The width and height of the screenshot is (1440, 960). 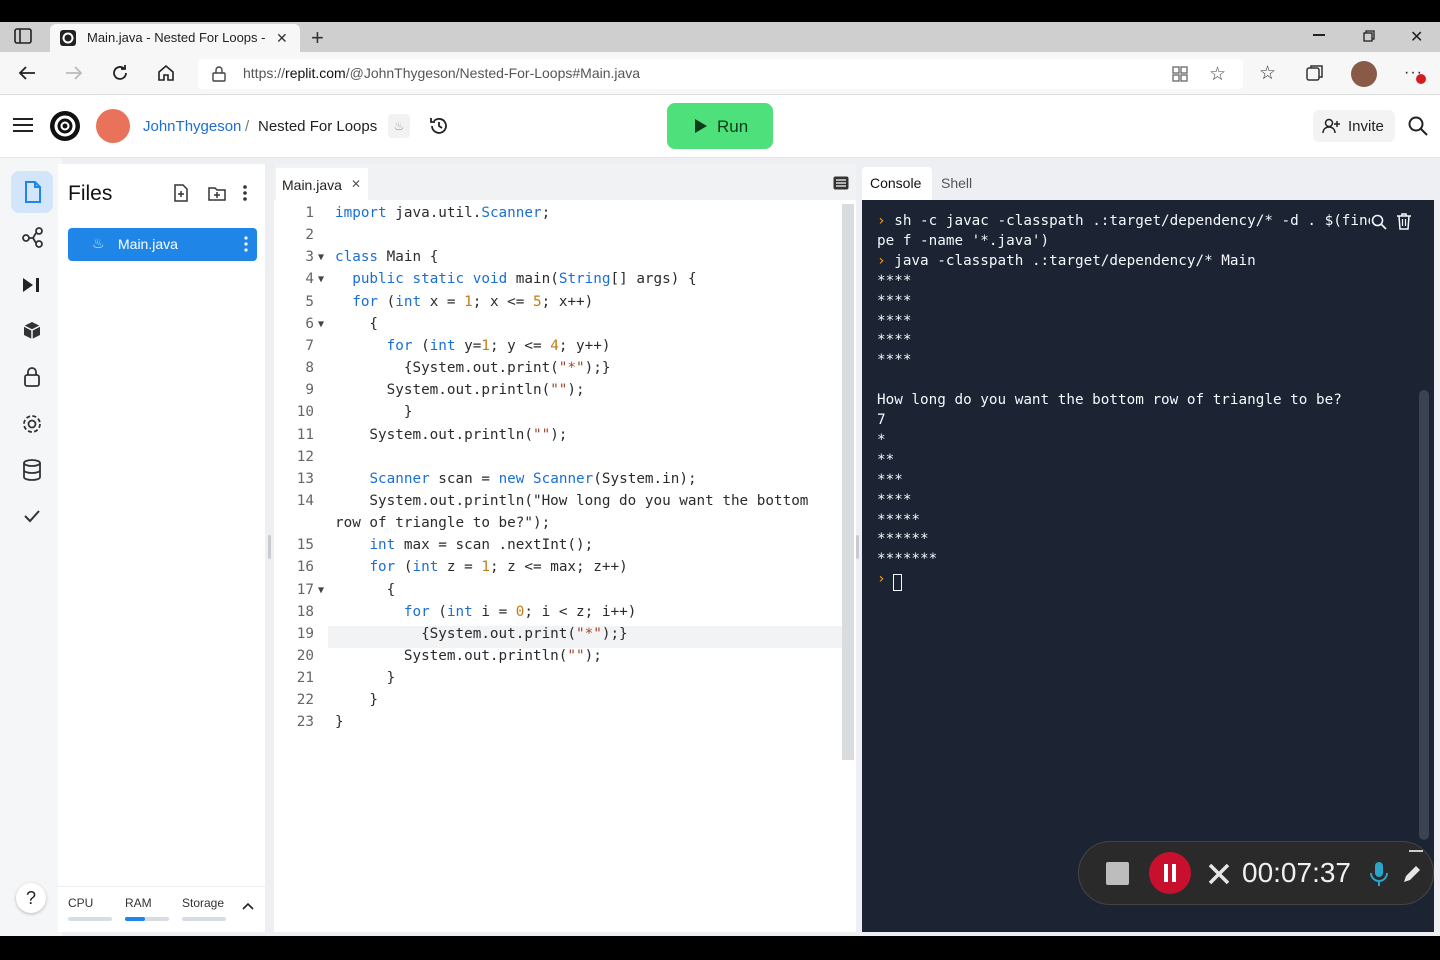 What do you see at coordinates (282, 38) in the screenshot?
I see `close-tab-icon: ✕` at bounding box center [282, 38].